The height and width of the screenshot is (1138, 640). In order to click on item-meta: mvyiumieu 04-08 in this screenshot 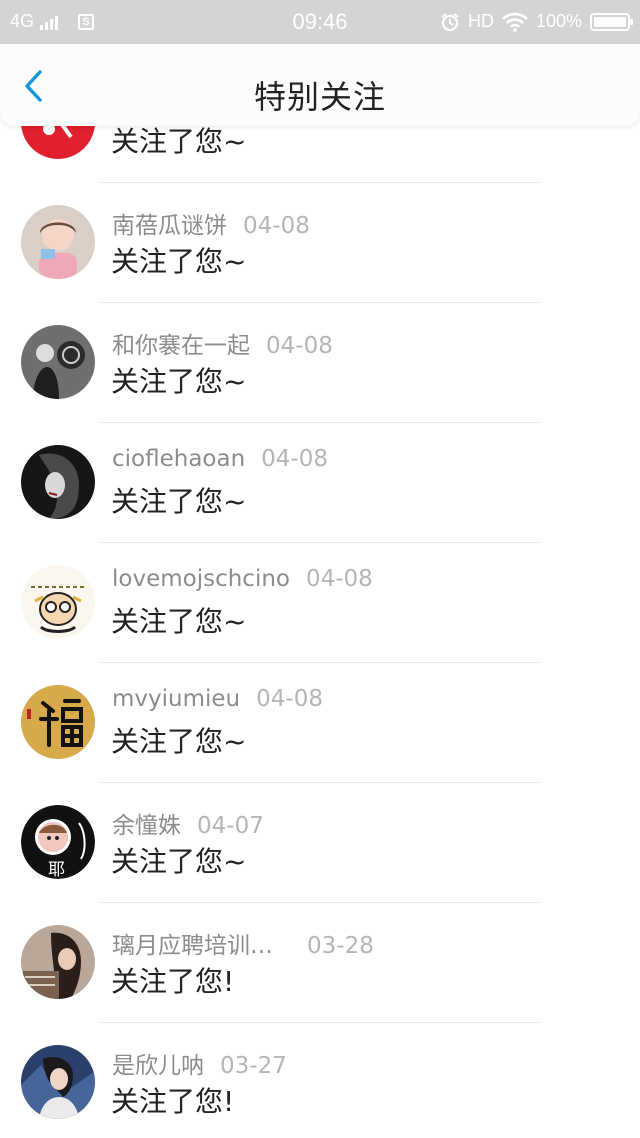, I will do `click(217, 699)`.